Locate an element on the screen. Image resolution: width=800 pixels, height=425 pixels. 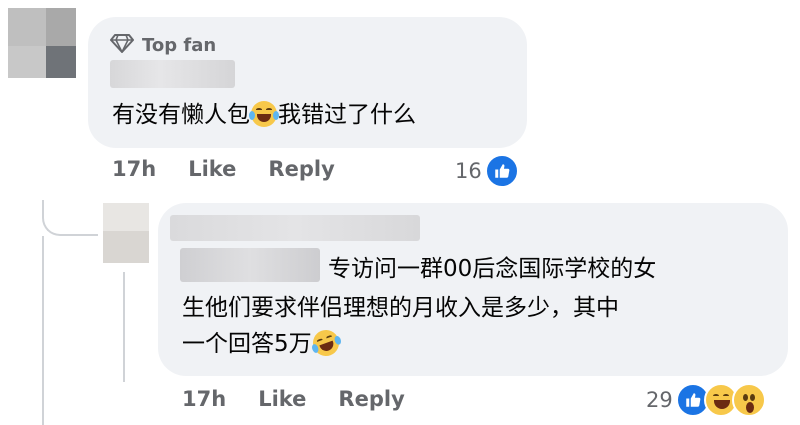
blurred-mention is located at coordinates (250, 265).